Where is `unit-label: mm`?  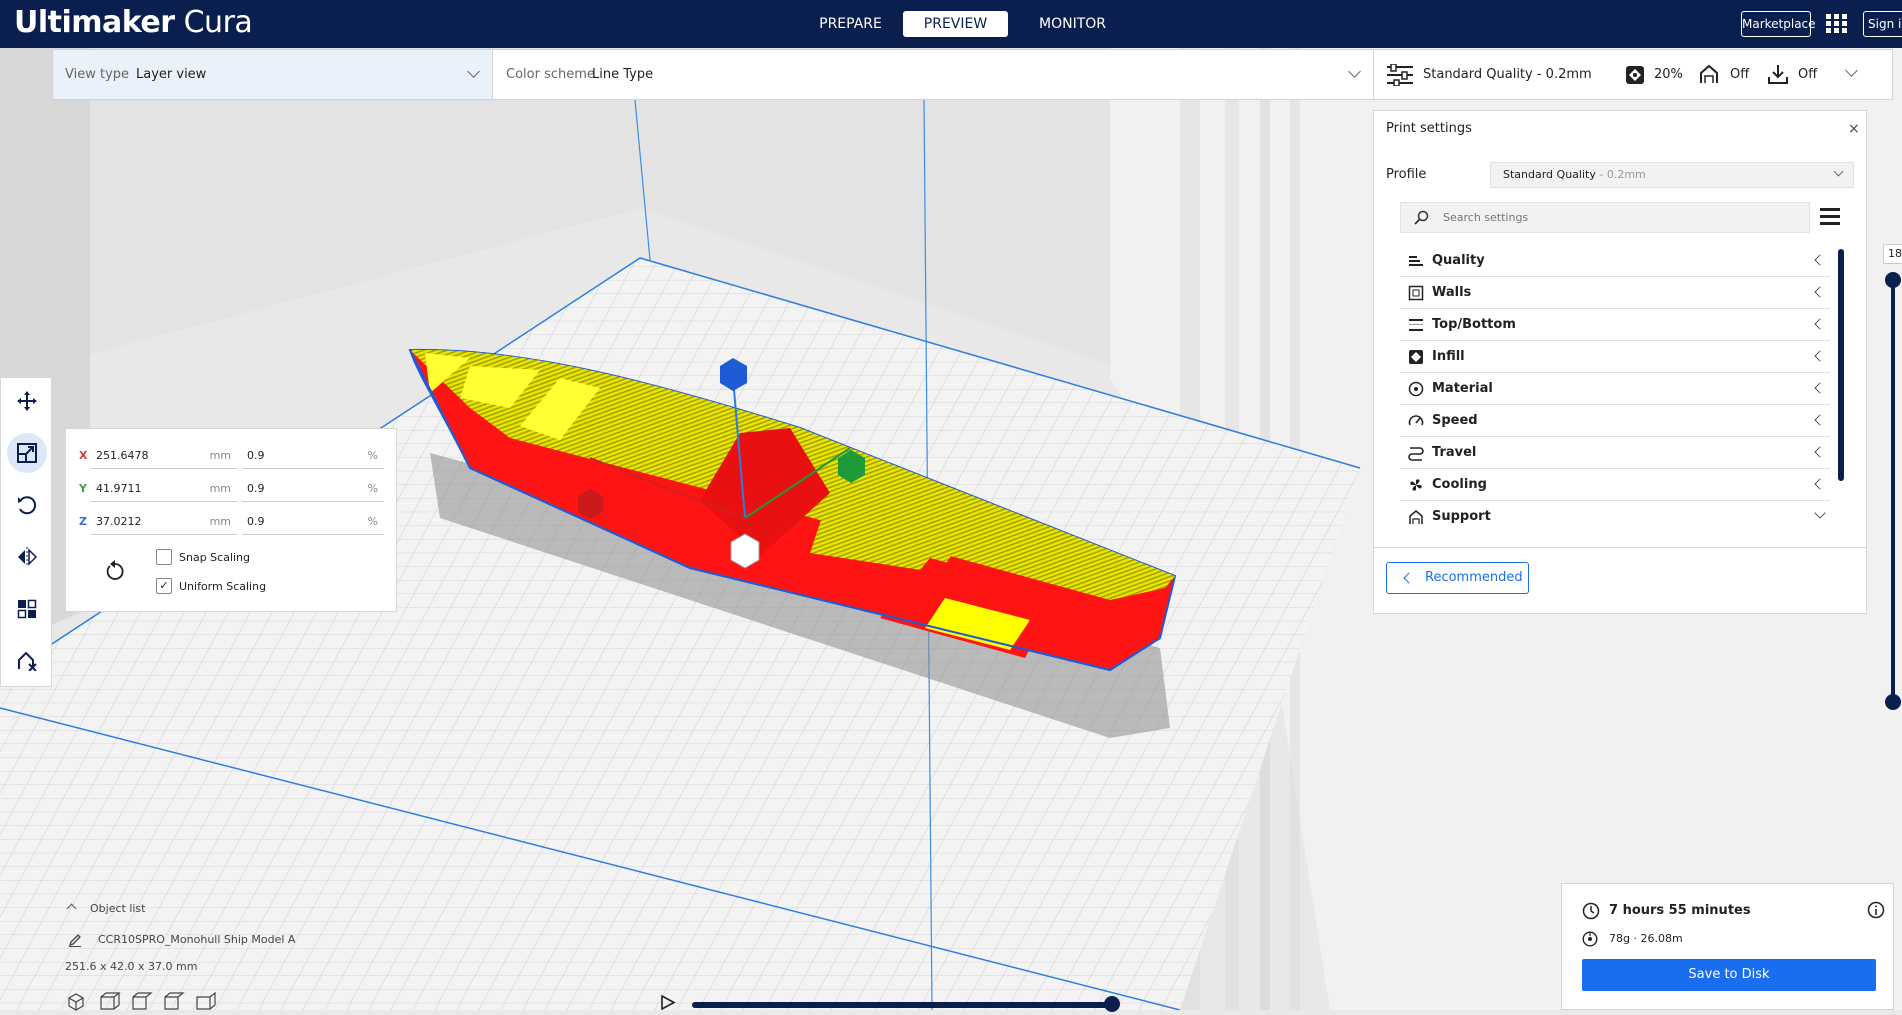
unit-label: mm is located at coordinates (220, 521).